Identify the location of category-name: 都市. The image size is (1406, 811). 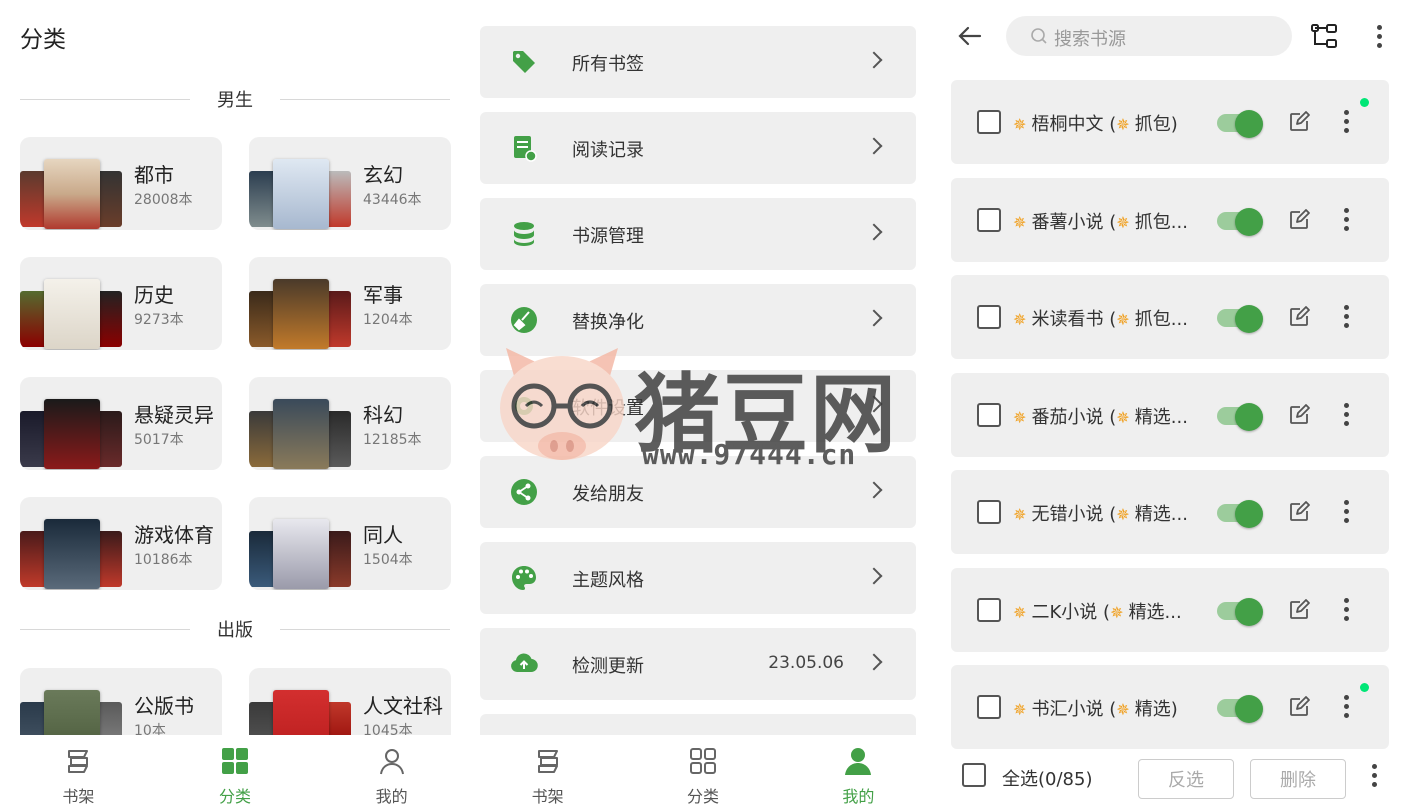
(154, 175).